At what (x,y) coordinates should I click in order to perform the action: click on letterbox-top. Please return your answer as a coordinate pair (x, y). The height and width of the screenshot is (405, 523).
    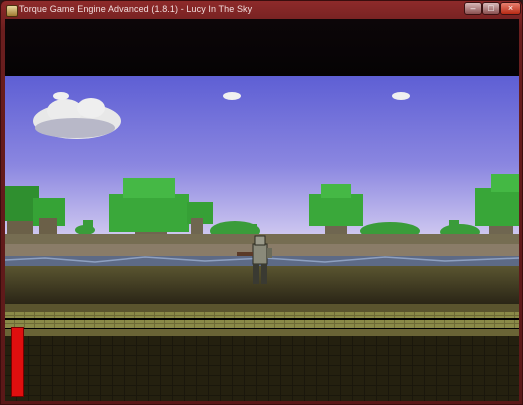
    Looking at the image, I should click on (262, 47).